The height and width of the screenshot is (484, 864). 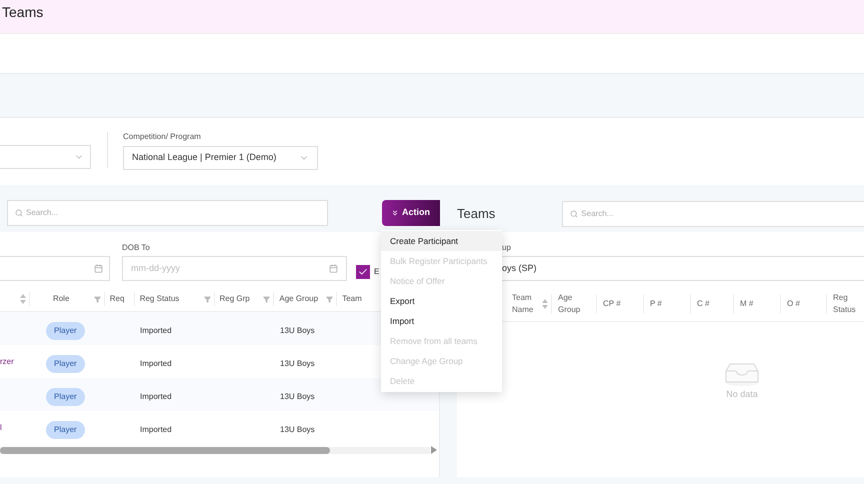 I want to click on column-header: Reg Grp, so click(x=235, y=299).